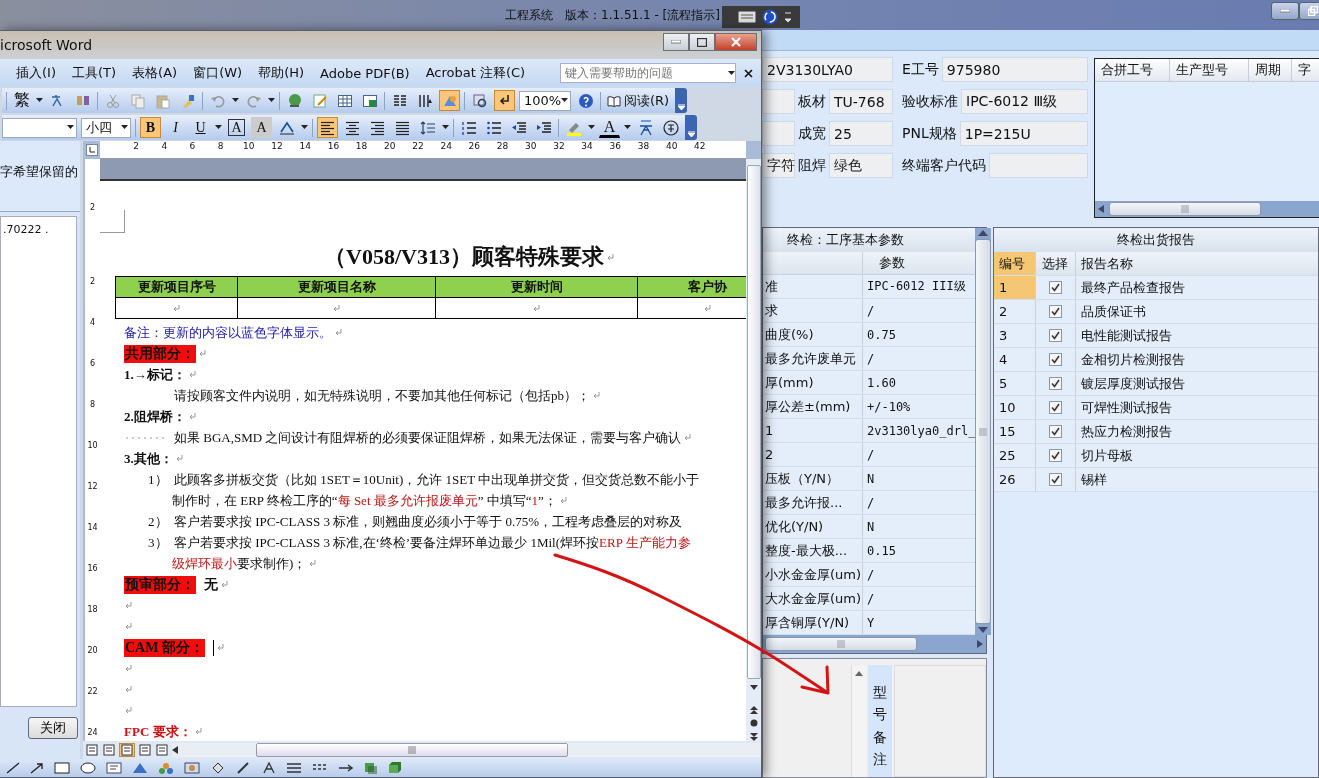  Describe the element at coordinates (1132, 70) in the screenshot. I see `column-header: 合拼工号` at that location.